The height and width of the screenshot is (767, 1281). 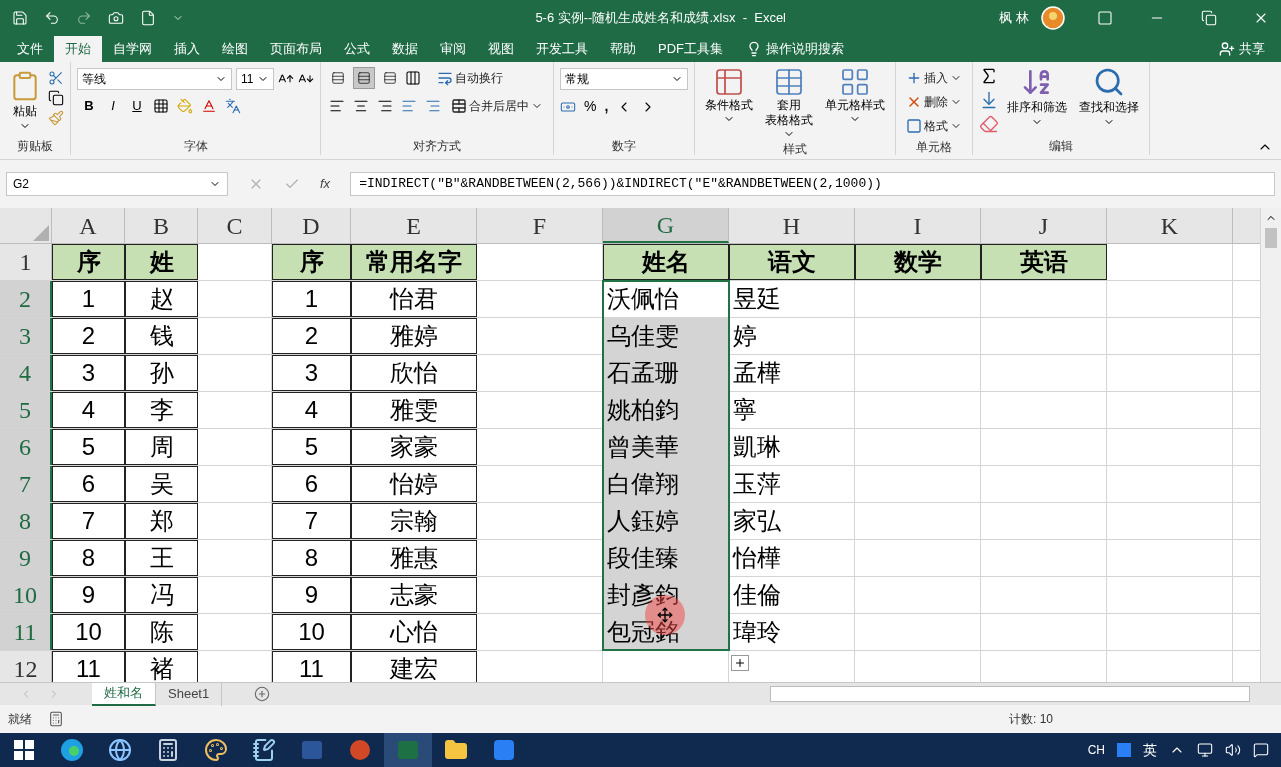 What do you see at coordinates (26, 336) in the screenshot?
I see `row-header: 3` at bounding box center [26, 336].